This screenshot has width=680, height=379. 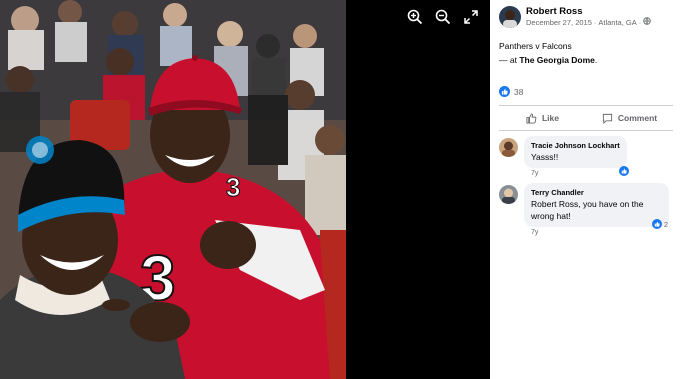 What do you see at coordinates (588, 11) in the screenshot?
I see `author-name: Robert Ross` at bounding box center [588, 11].